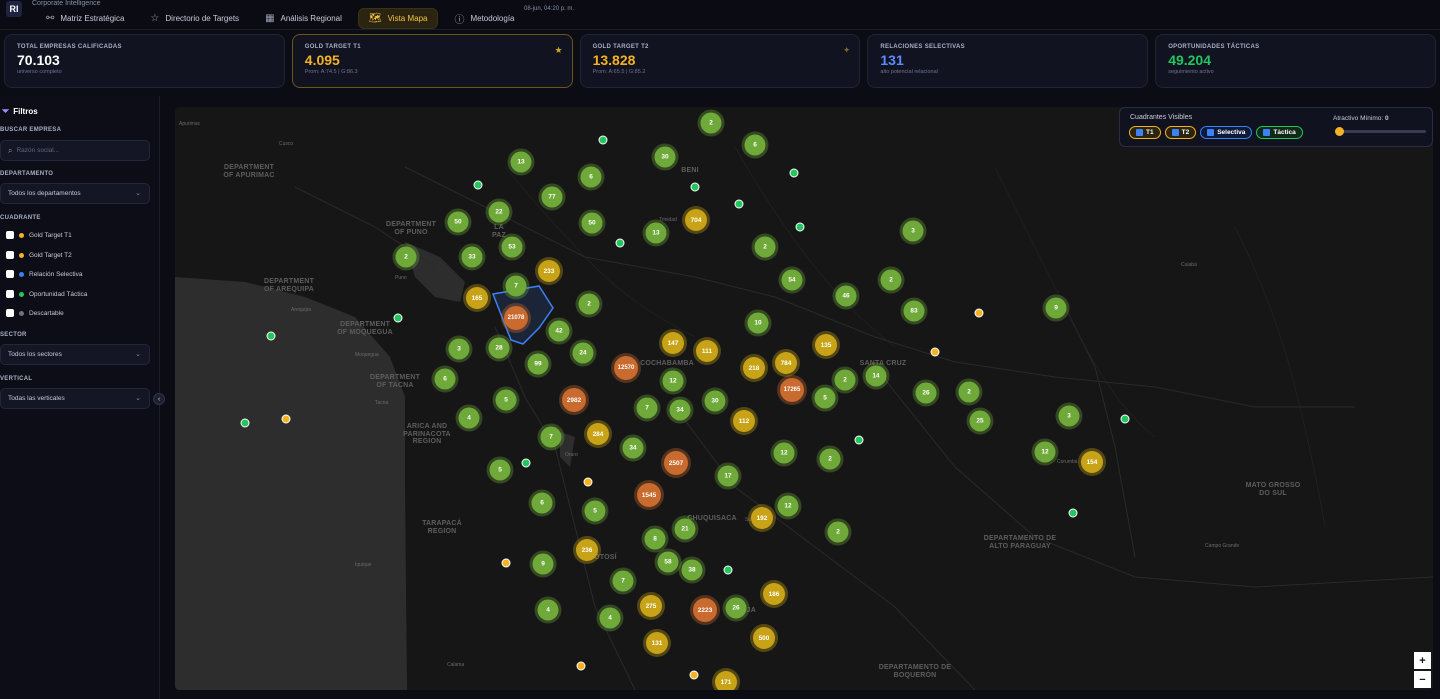  What do you see at coordinates (754, 368) in the screenshot?
I see `cluster-marker: 218` at bounding box center [754, 368].